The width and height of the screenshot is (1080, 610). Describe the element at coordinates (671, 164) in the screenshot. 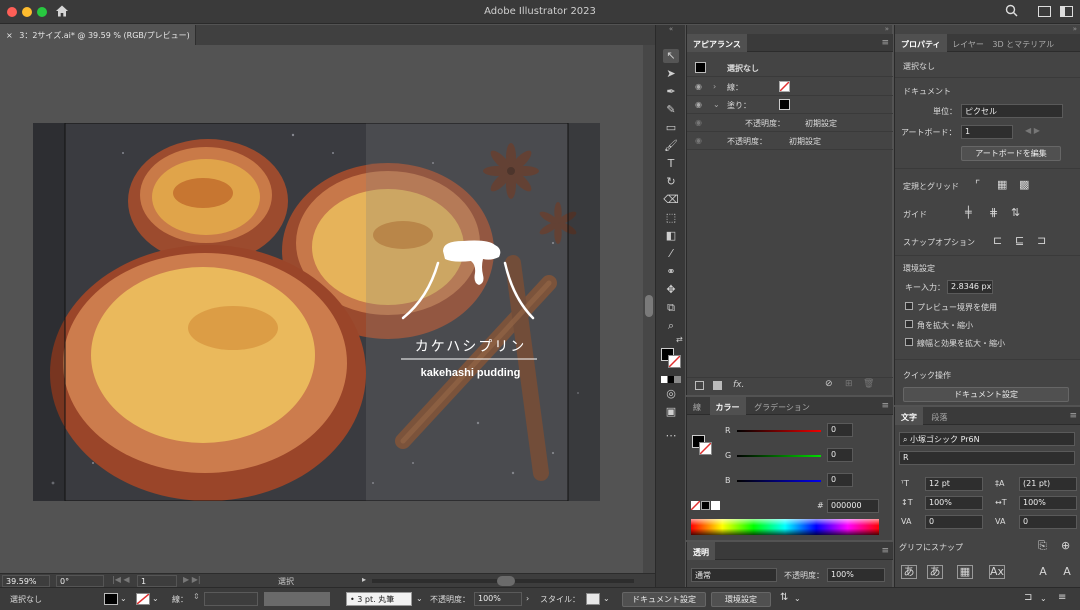

I see `type-tool-icon: T` at that location.